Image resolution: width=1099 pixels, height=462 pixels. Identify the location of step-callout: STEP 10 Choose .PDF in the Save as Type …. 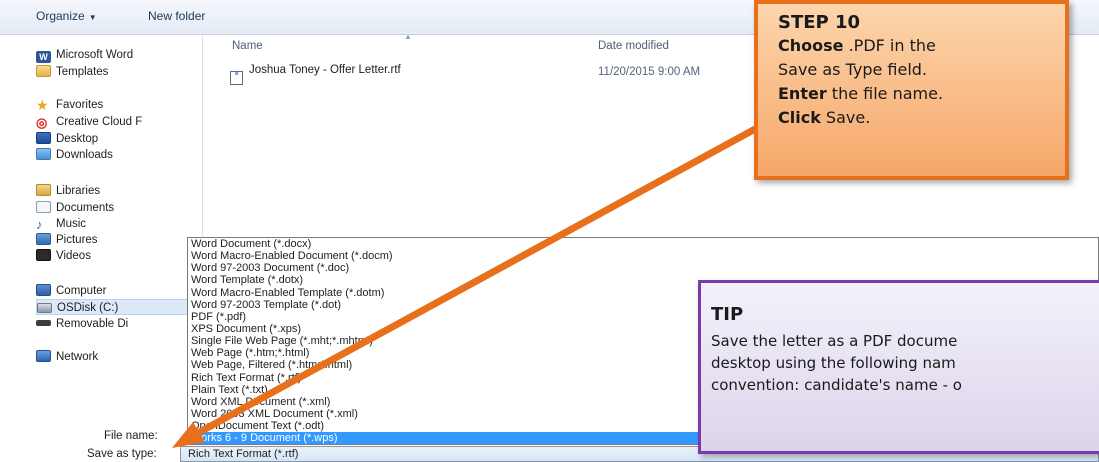
(911, 90).